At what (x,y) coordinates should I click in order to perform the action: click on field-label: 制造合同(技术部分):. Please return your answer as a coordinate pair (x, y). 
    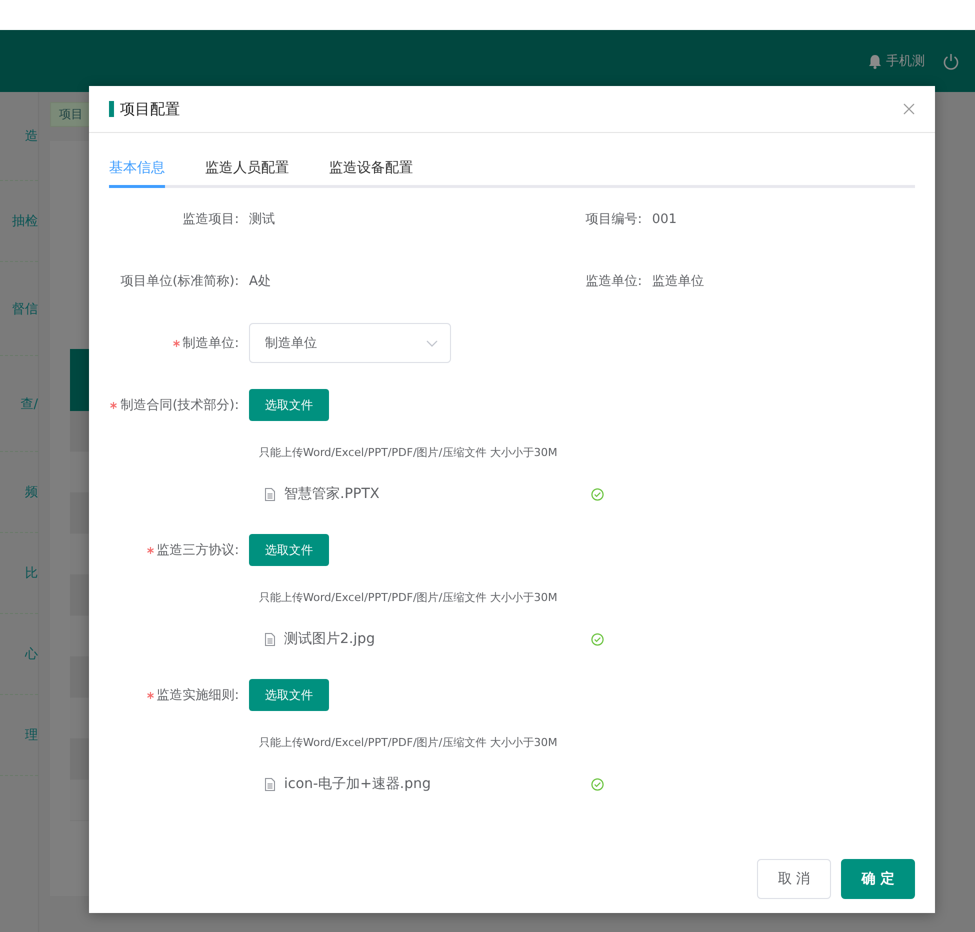
    Looking at the image, I should click on (179, 405).